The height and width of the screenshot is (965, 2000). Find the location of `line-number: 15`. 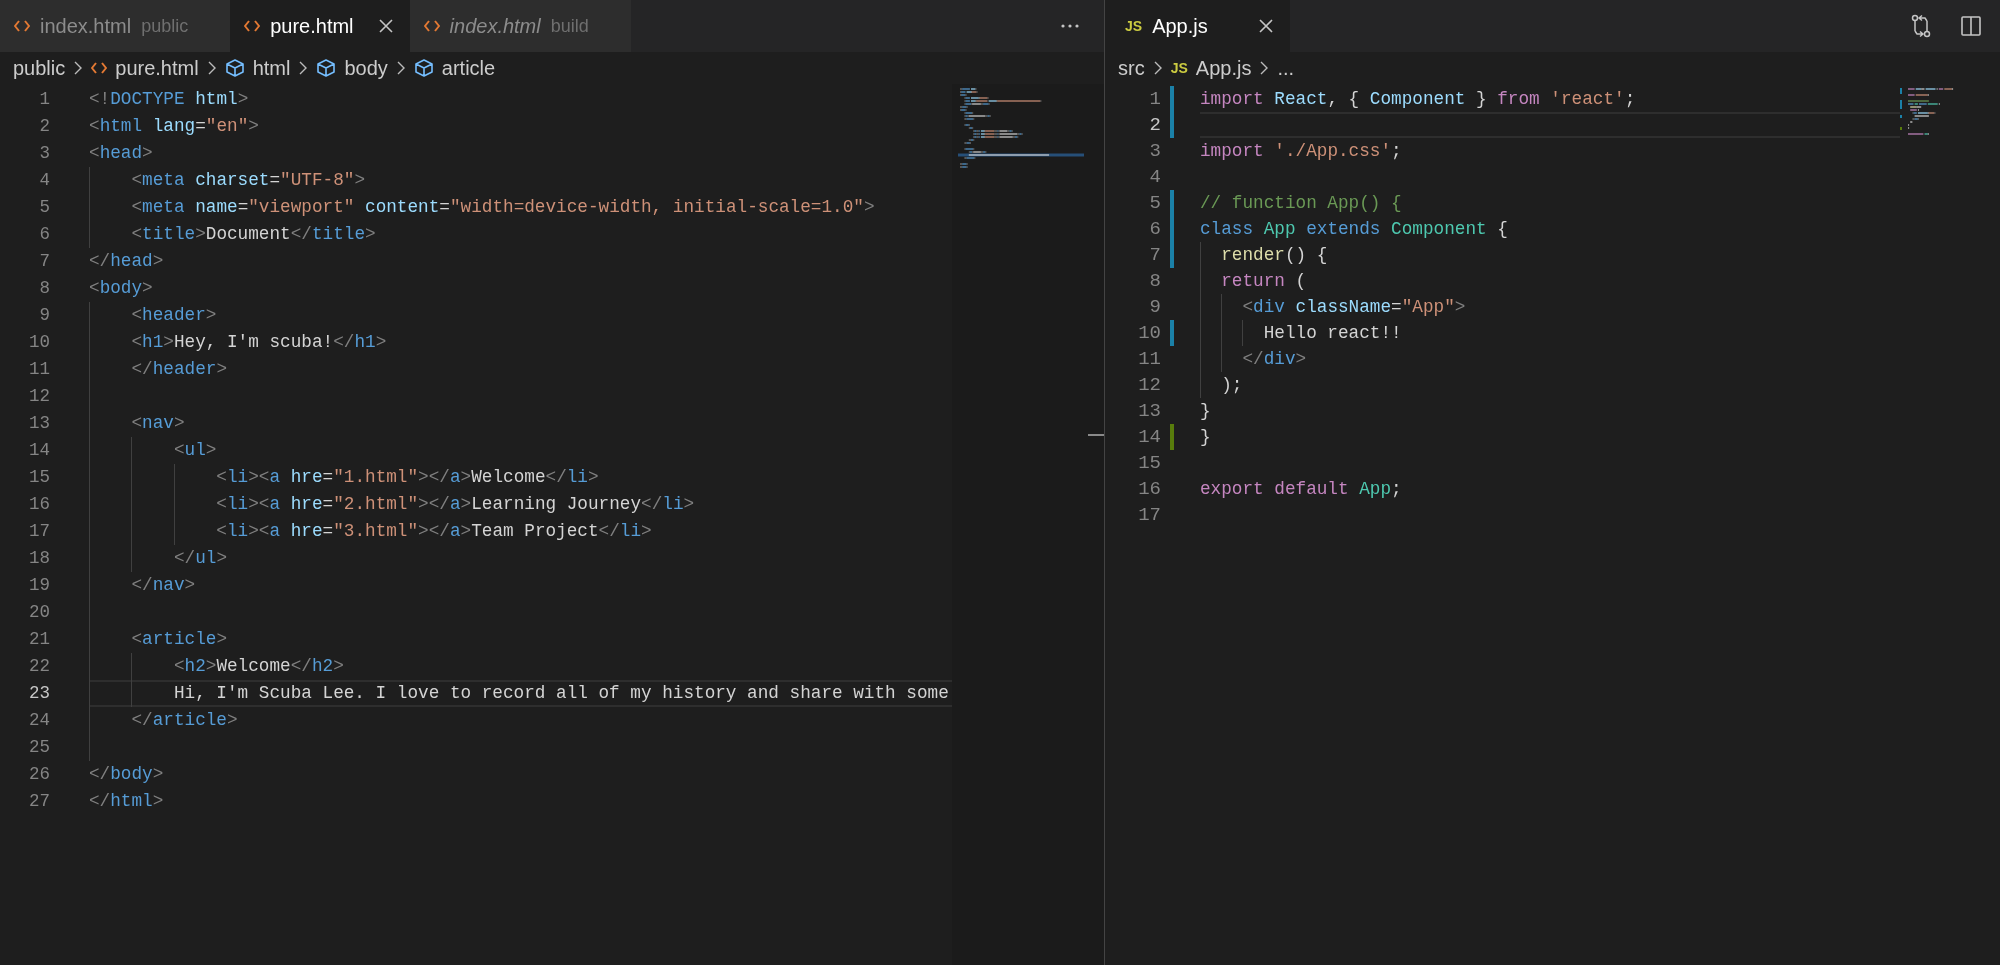

line-number: 15 is located at coordinates (39, 477).